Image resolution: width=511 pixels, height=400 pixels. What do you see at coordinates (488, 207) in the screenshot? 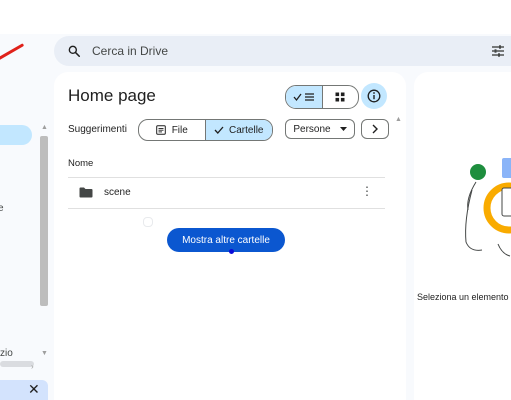
I see `empty-state-illustration` at bounding box center [488, 207].